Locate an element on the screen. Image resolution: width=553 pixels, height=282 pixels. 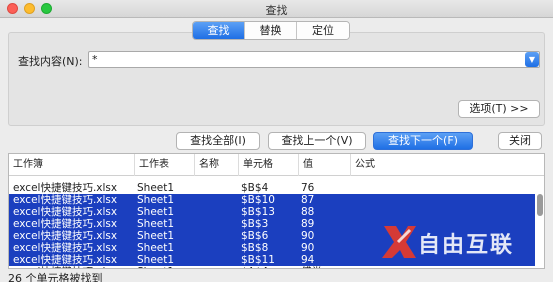
cell-value: 76 is located at coordinates (308, 188).